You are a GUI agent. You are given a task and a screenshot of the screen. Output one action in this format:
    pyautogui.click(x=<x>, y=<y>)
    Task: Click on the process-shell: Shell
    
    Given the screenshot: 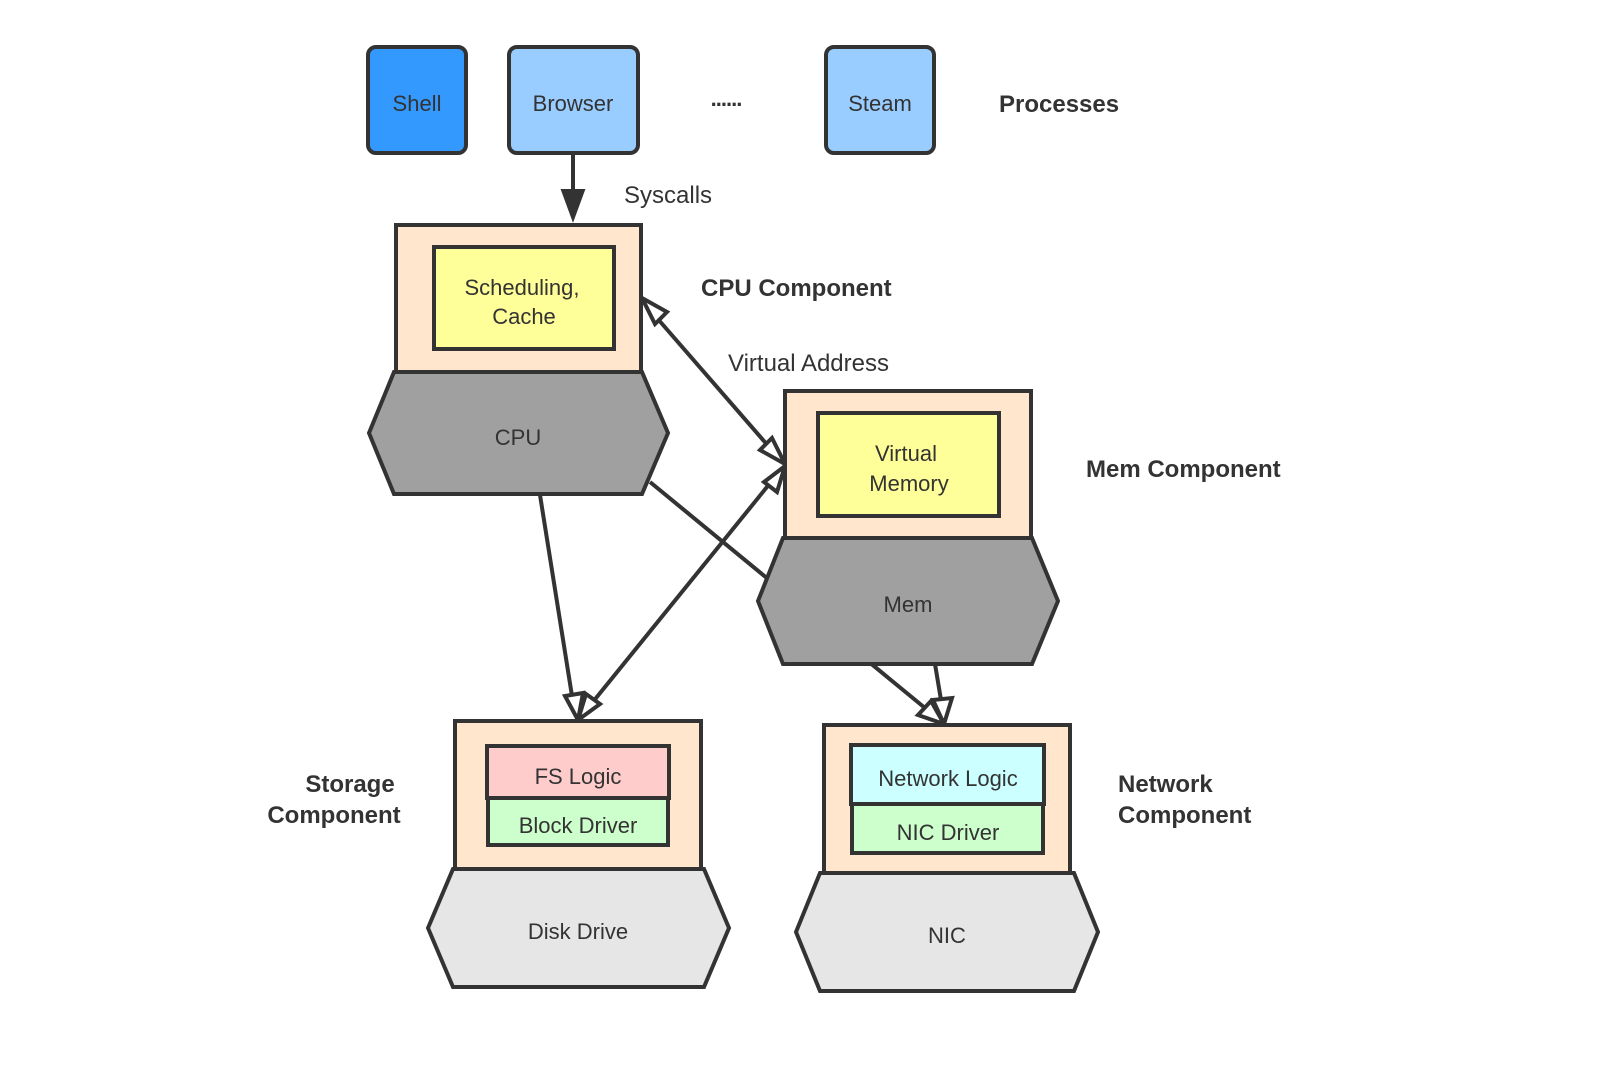 What is the action you would take?
    pyautogui.click(x=417, y=100)
    